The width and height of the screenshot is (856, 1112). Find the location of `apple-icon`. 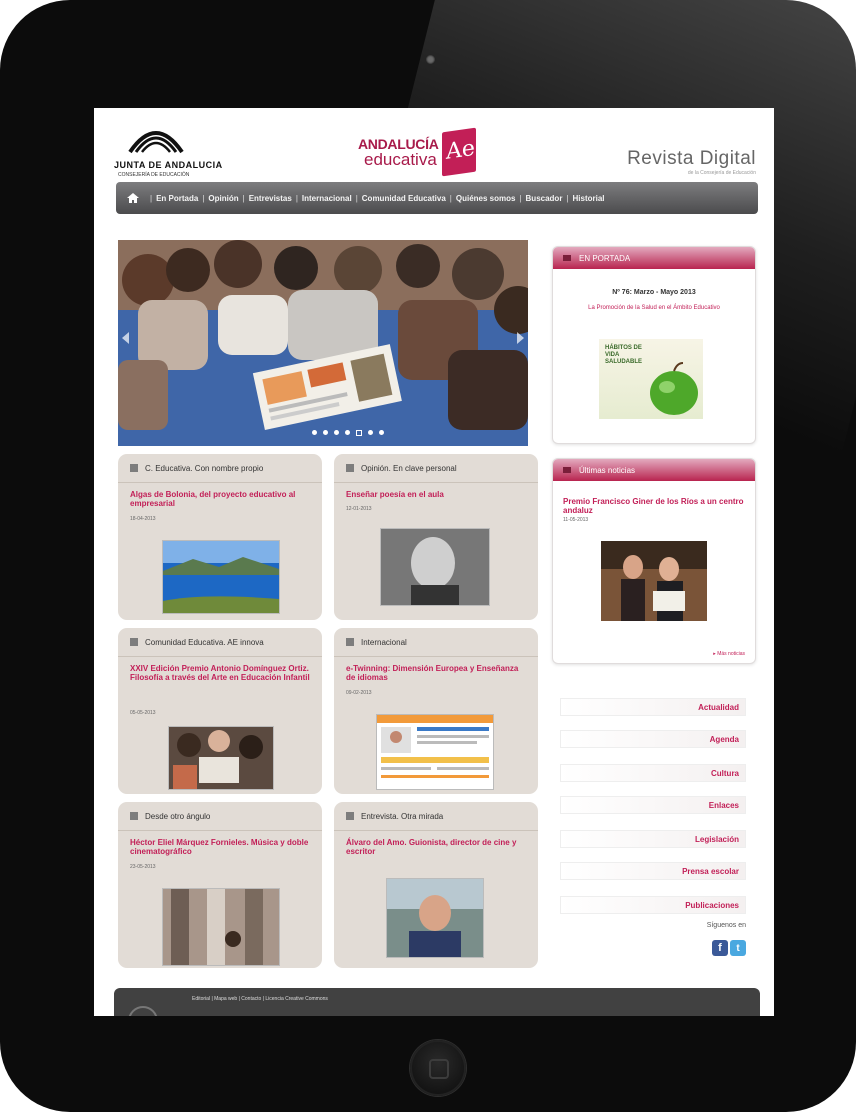

apple-icon is located at coordinates (674, 388).